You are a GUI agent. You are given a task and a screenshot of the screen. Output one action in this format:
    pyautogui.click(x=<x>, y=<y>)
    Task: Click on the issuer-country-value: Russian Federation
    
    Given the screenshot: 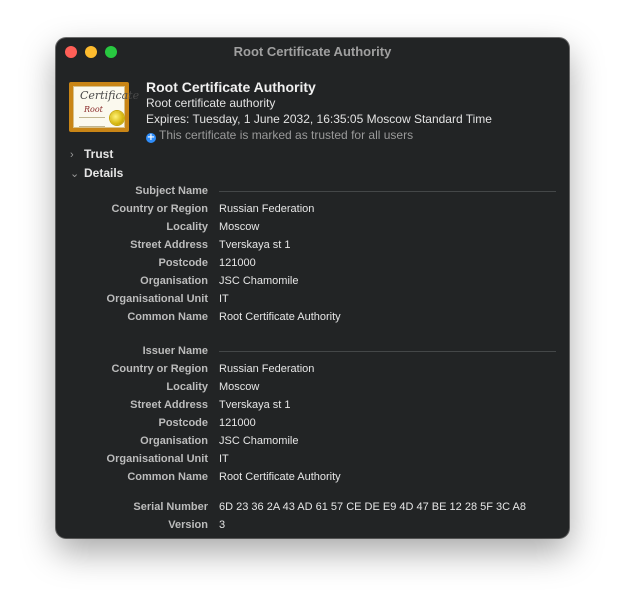 What is the action you would take?
    pyautogui.click(x=267, y=369)
    